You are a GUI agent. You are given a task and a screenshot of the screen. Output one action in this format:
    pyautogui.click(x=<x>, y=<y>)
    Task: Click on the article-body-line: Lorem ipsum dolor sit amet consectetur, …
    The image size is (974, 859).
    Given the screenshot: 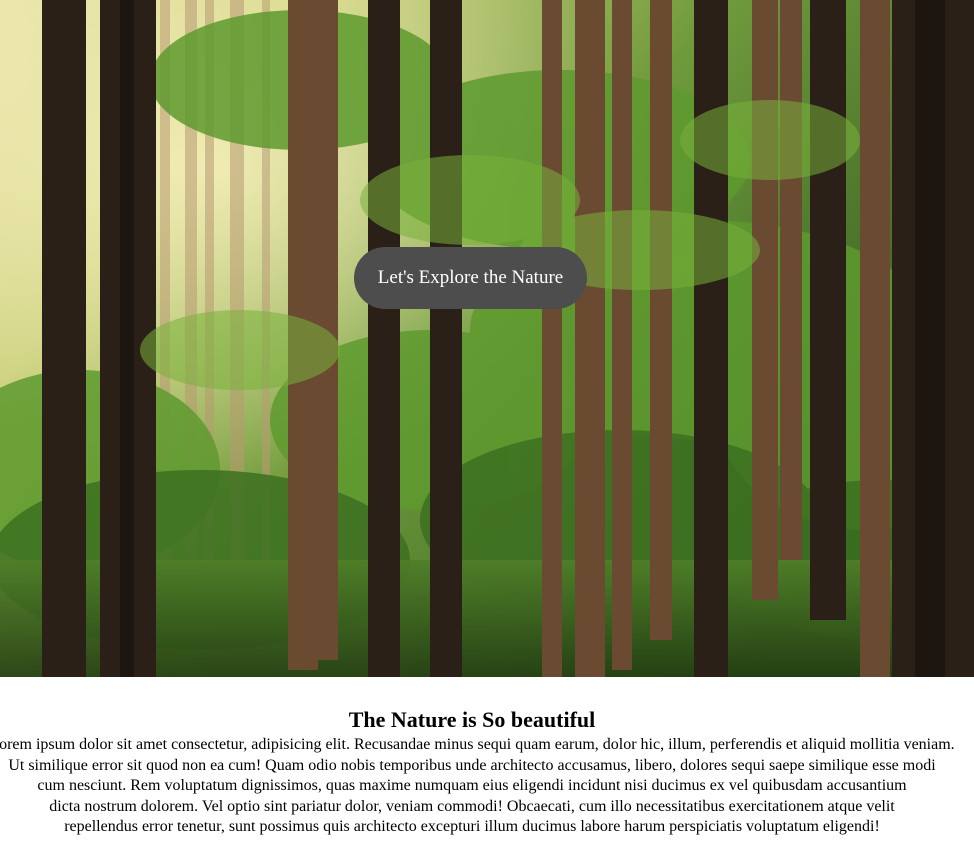 What is the action you would take?
    pyautogui.click(x=477, y=744)
    